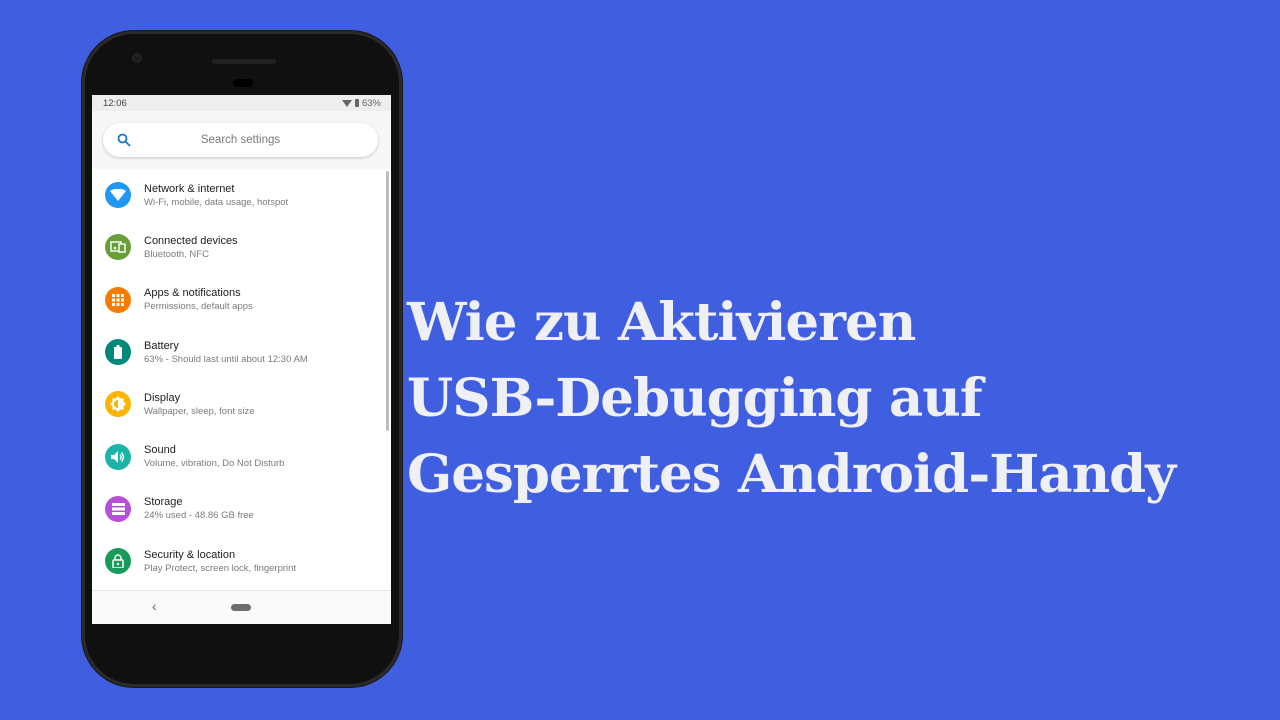  I want to click on search-icon, so click(124, 140).